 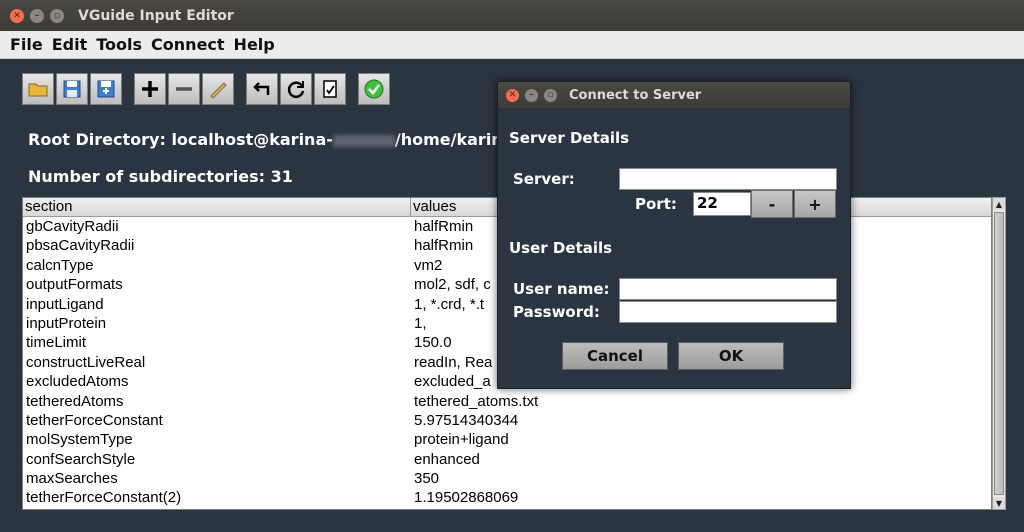 I want to click on section-cell: constructLiveReal, so click(x=217, y=362).